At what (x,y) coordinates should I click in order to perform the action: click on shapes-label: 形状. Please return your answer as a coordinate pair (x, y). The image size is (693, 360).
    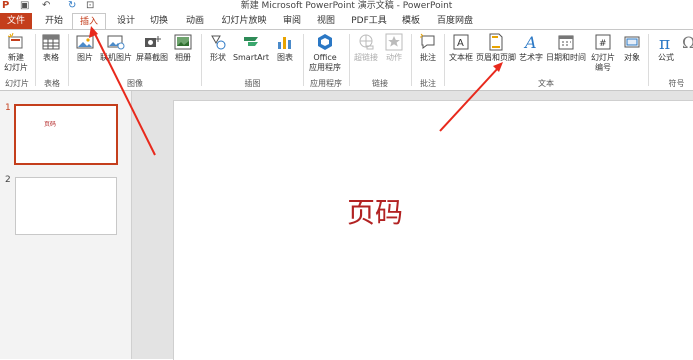
    Looking at the image, I should click on (218, 57).